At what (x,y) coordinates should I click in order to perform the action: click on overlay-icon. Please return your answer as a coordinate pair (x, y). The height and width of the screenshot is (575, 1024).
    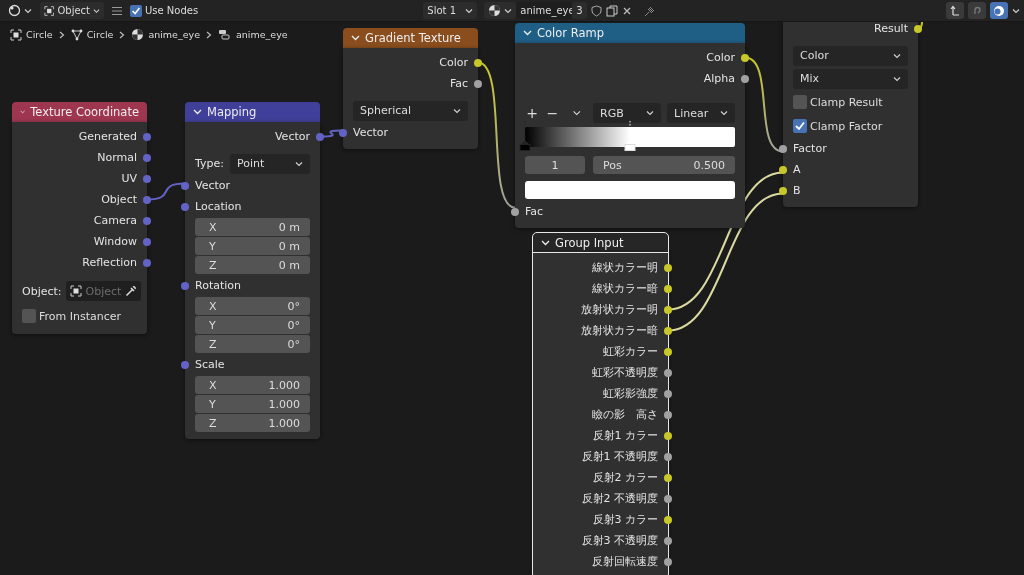
    Looking at the image, I should click on (999, 10).